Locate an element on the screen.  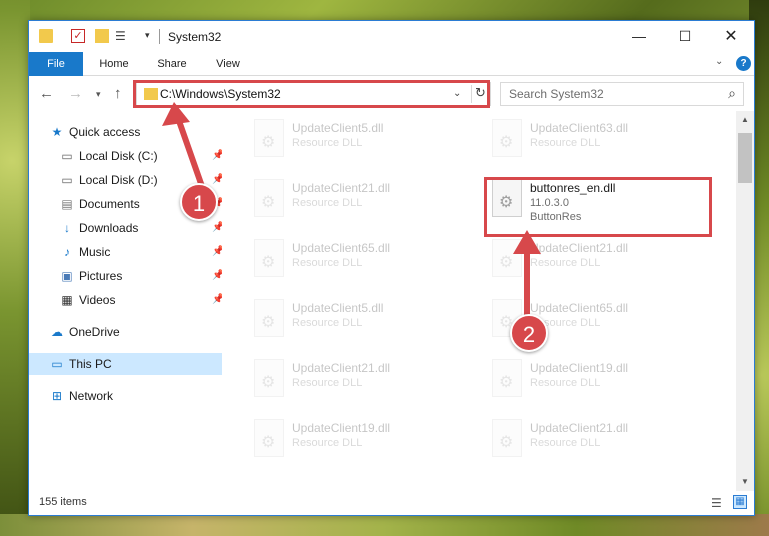
tab-share: Share is located at coordinates (172, 64).